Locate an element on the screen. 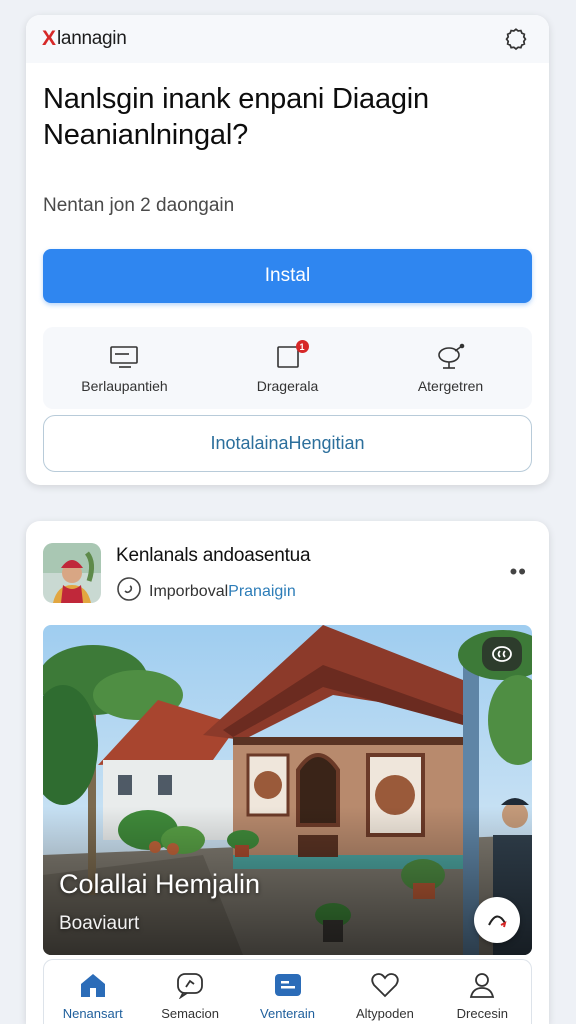 Image resolution: width=576 pixels, height=1024 pixels. action-label: Atergetren is located at coordinates (450, 386).